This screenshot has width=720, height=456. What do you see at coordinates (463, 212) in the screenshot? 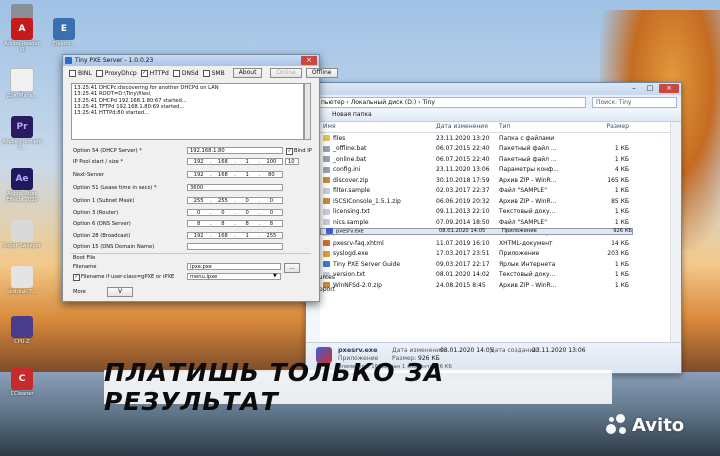
I see `file-date: 09.11.2013 22:10` at bounding box center [463, 212].